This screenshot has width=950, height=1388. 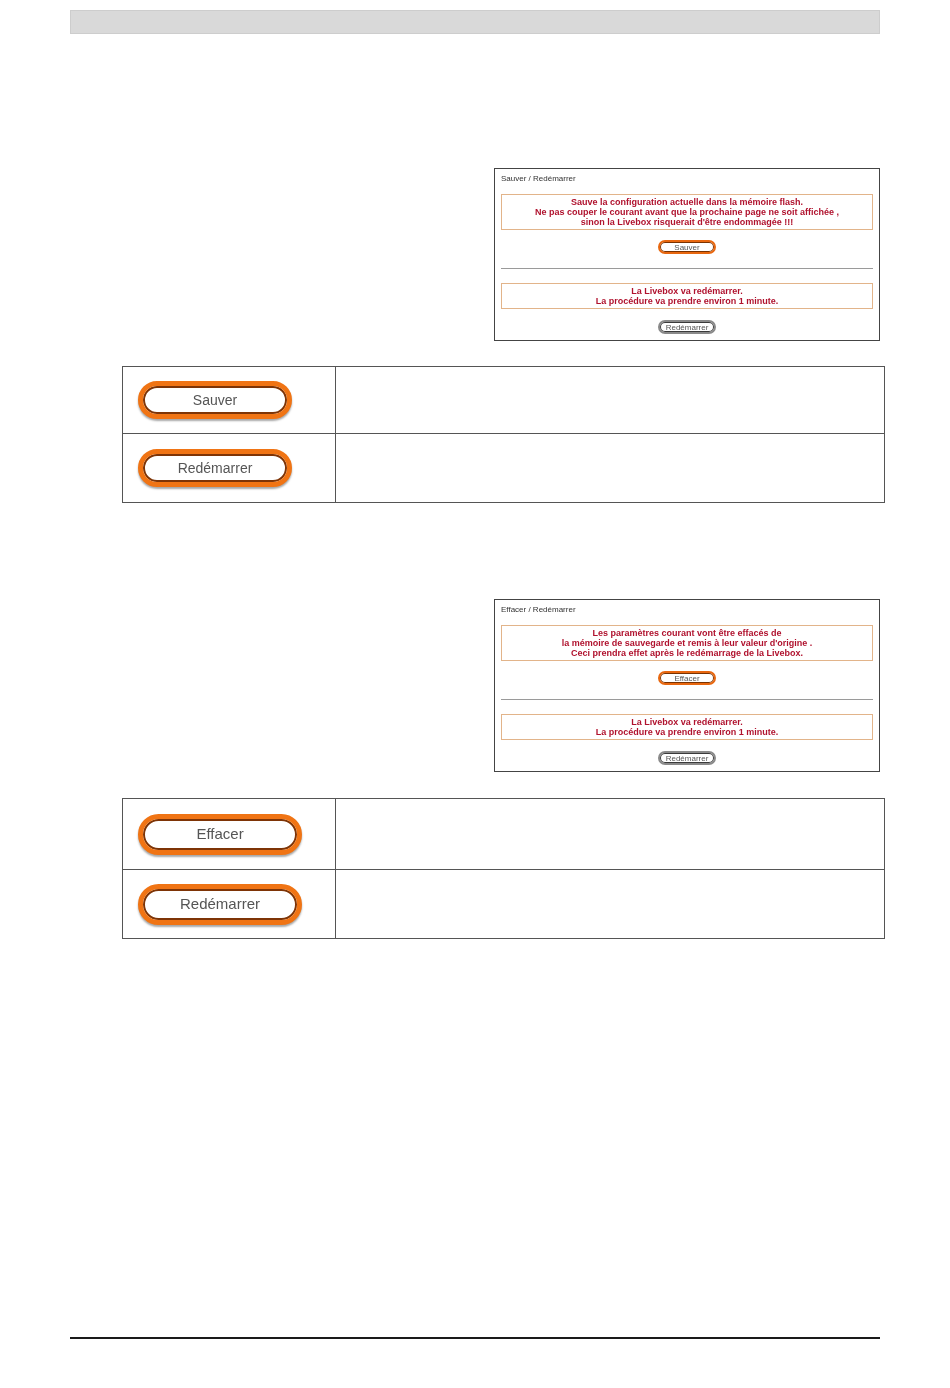 What do you see at coordinates (215, 400) in the screenshot?
I see `action-button: Sauver` at bounding box center [215, 400].